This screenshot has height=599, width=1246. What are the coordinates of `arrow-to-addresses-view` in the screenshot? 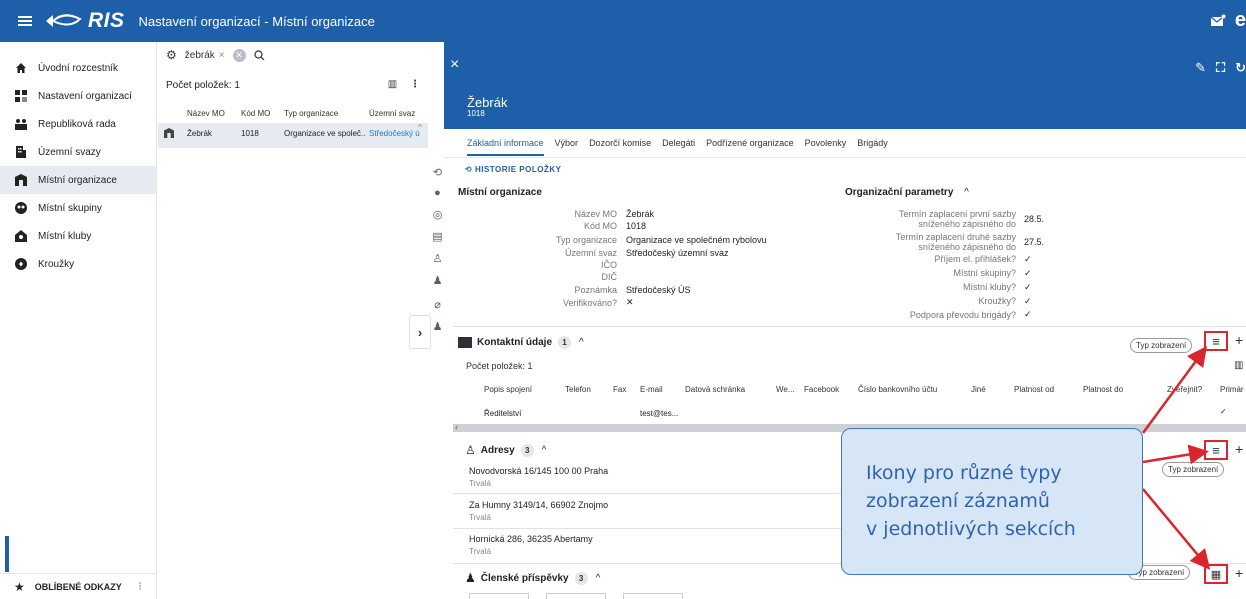 It's located at (1175, 454).